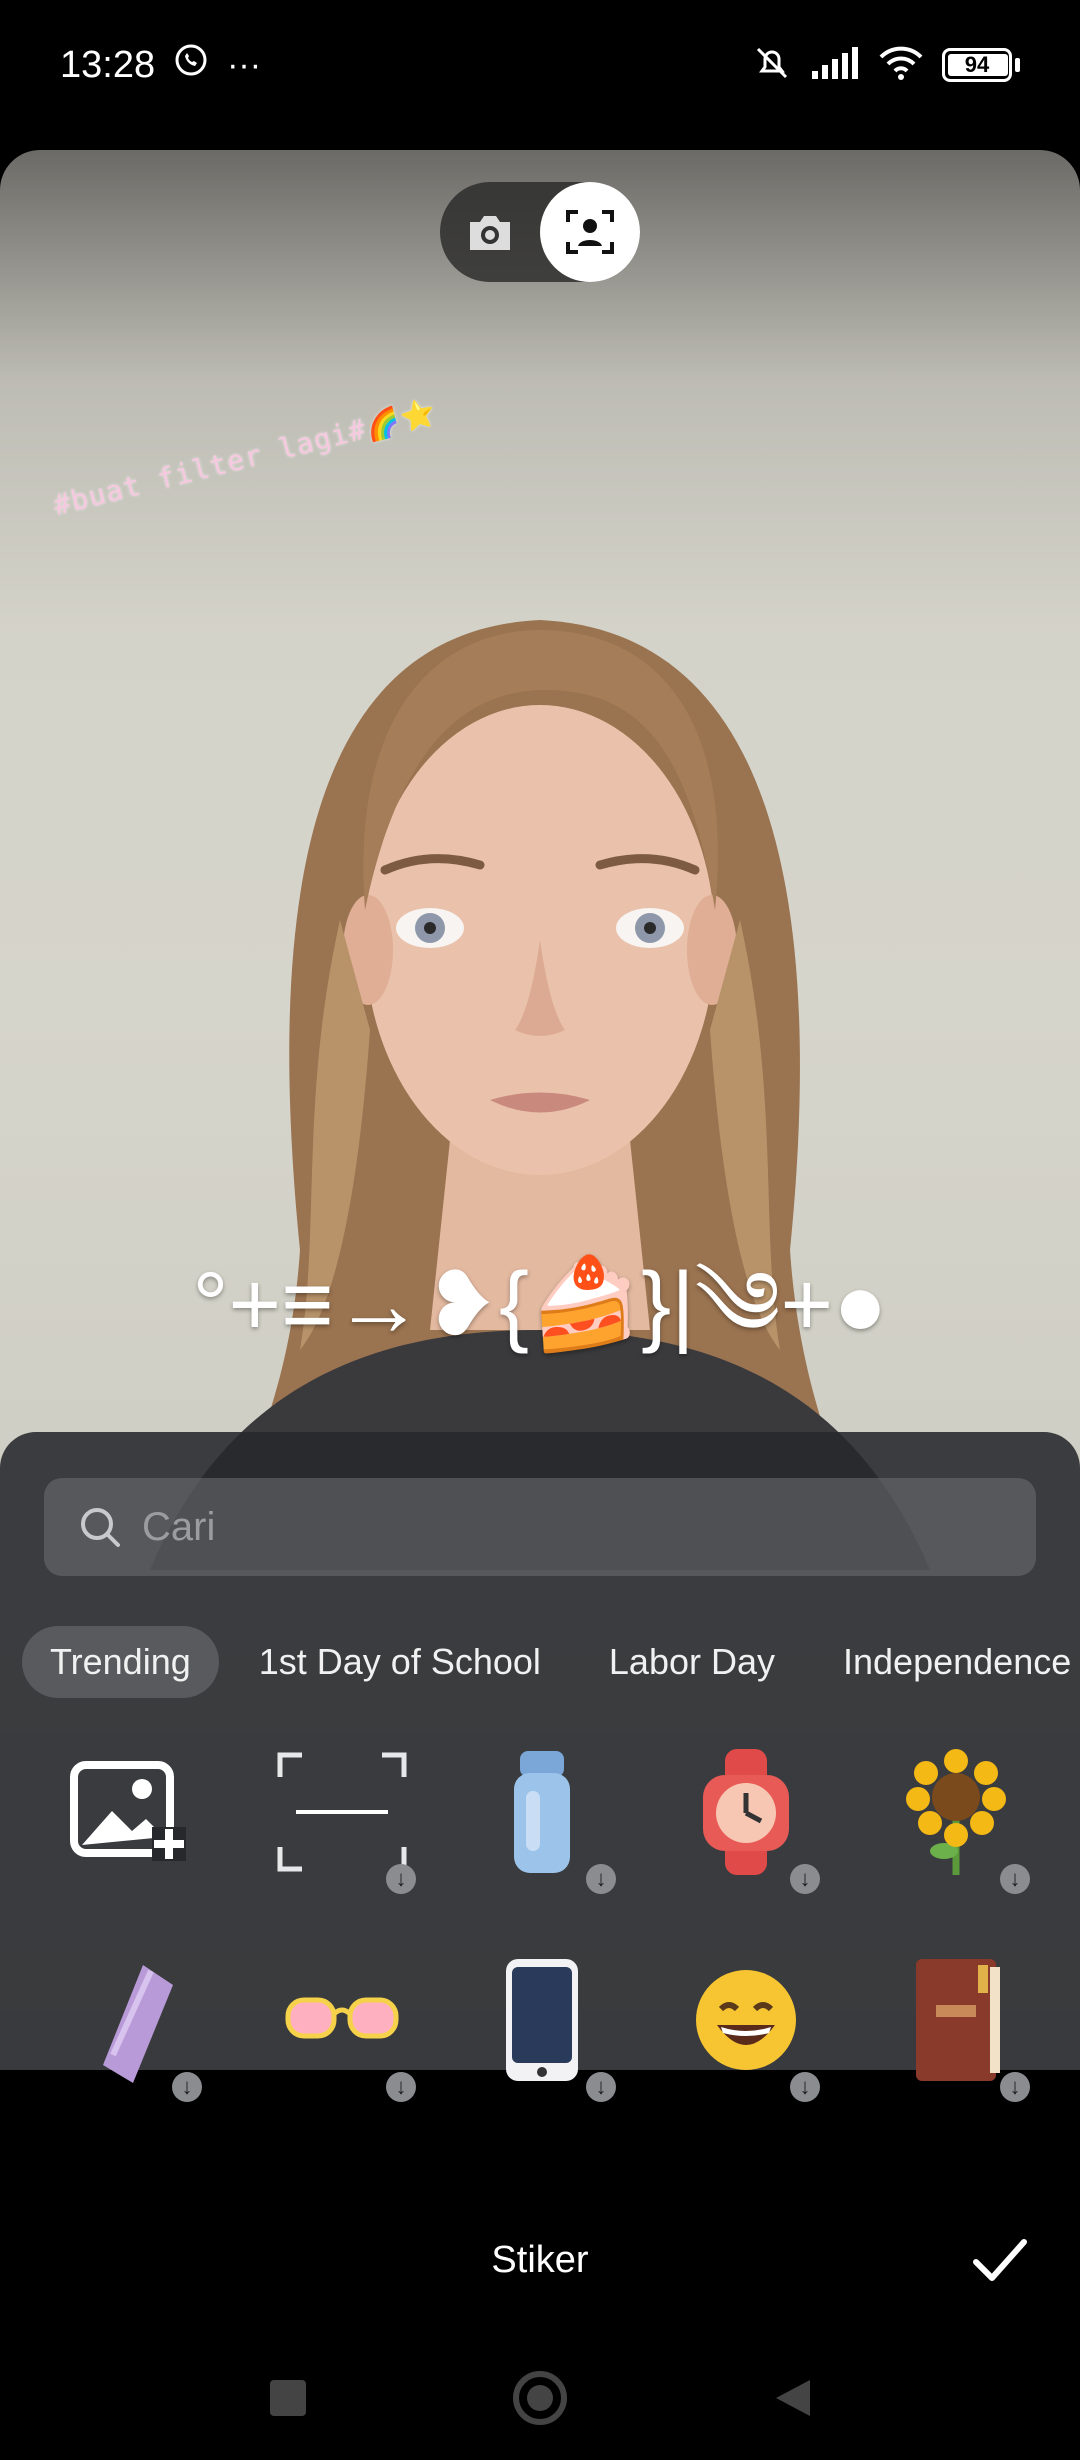 This screenshot has height=2460, width=1080. Describe the element at coordinates (835, 65) in the screenshot. I see `signal-icon` at that location.